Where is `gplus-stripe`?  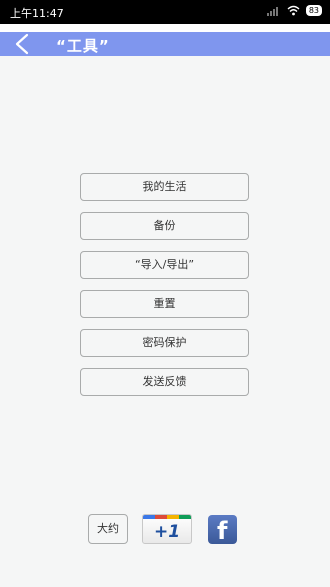 gplus-stripe is located at coordinates (167, 517).